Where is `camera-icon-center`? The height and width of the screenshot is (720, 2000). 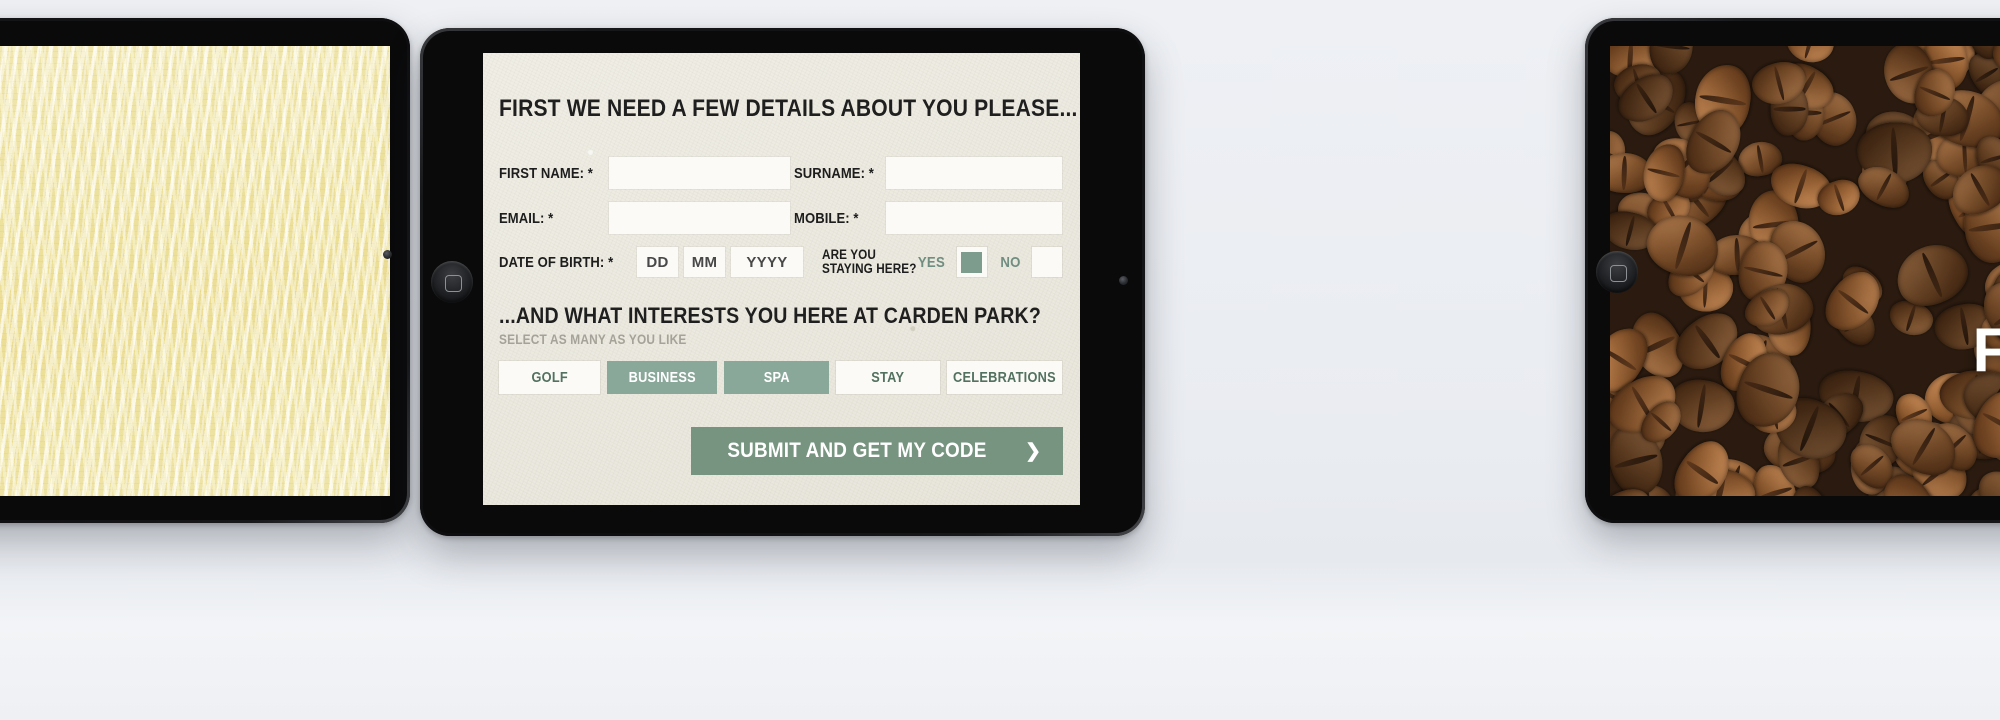 camera-icon-center is located at coordinates (1123, 280).